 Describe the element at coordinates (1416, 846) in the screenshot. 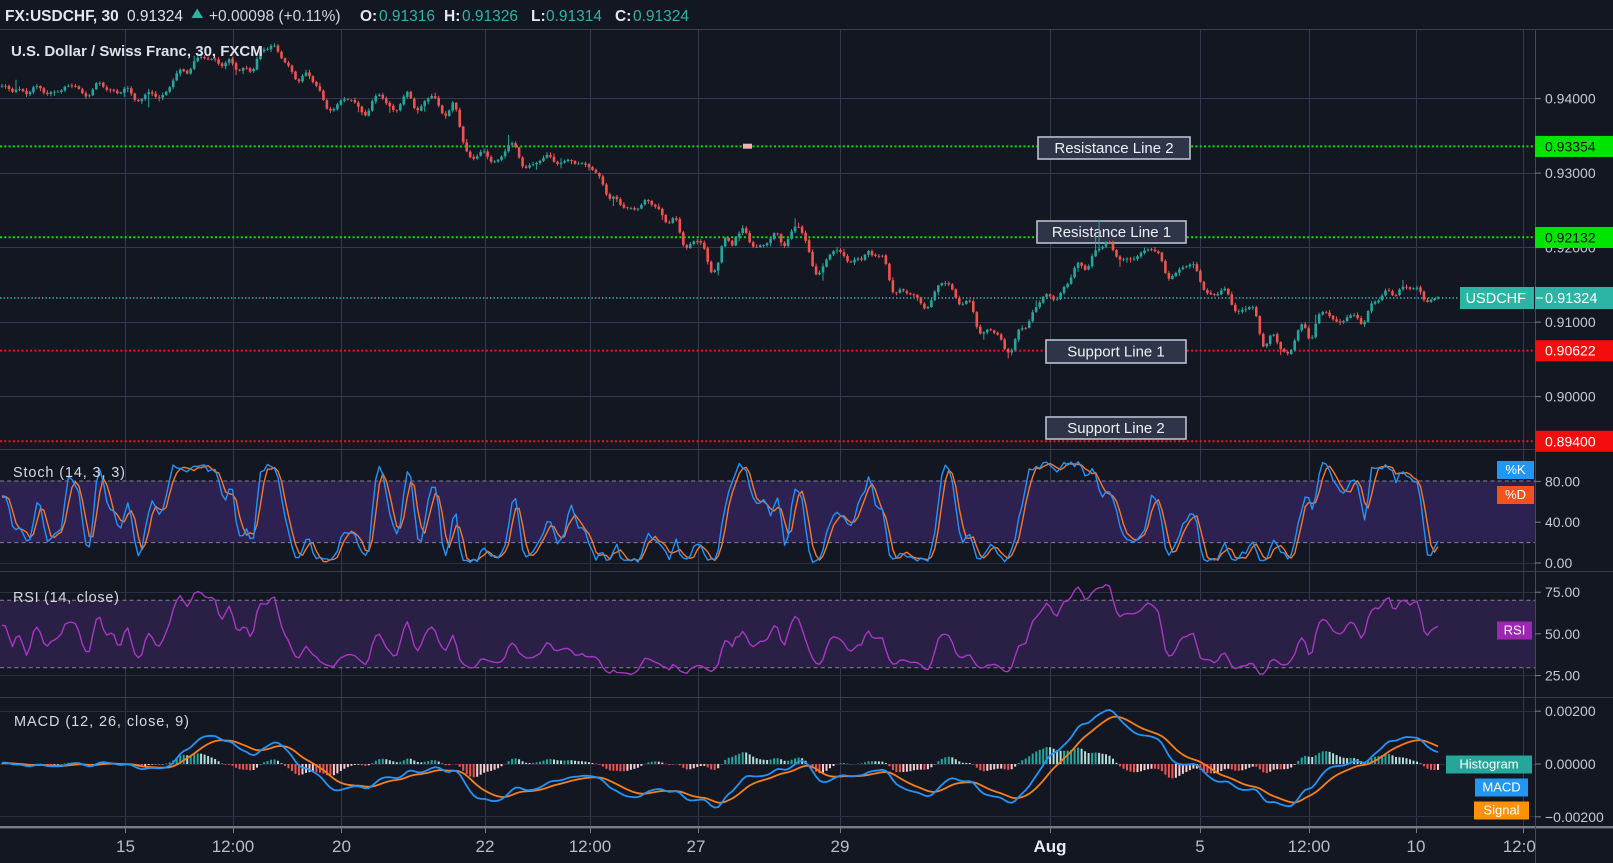

I see `svg-text: 10` at that location.